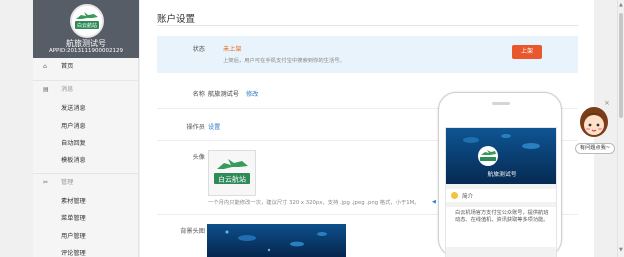  I want to click on help-button: 有问题点我~, so click(595, 148).